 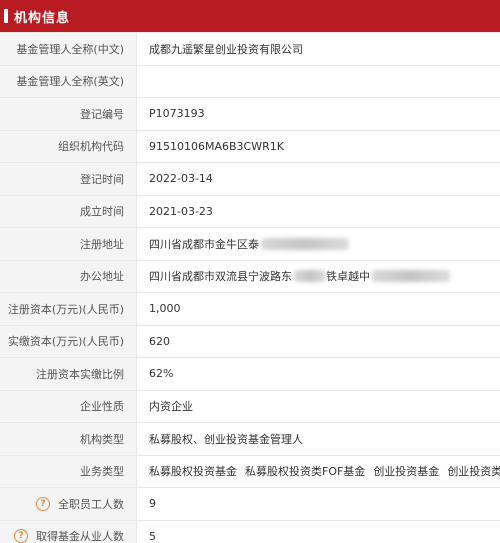 I want to click on table-row-reg-addr: 注册地址 四川省成都市金牛区泰, so click(x=250, y=244).